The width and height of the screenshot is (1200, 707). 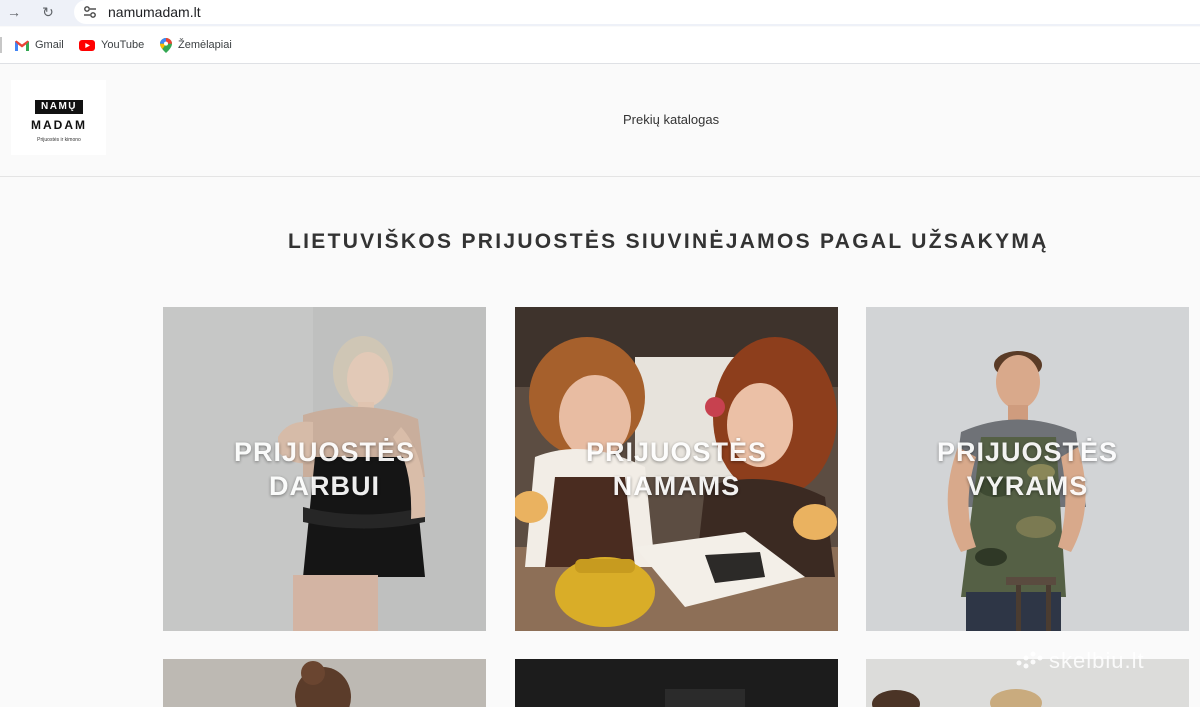 What do you see at coordinates (59, 107) in the screenshot?
I see `logo-top-text: NAMŲ` at bounding box center [59, 107].